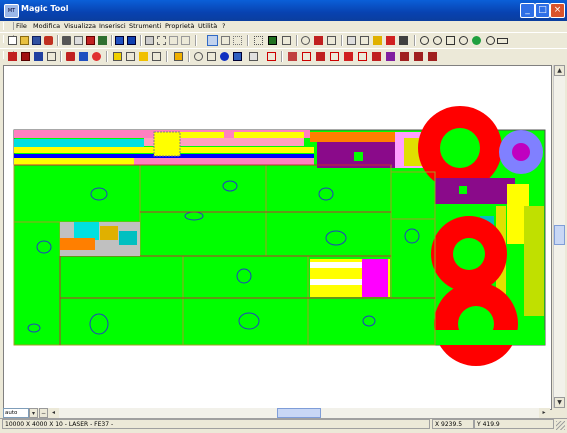  What do you see at coordinates (12, 40) in the screenshot?
I see `new-icon` at bounding box center [12, 40].